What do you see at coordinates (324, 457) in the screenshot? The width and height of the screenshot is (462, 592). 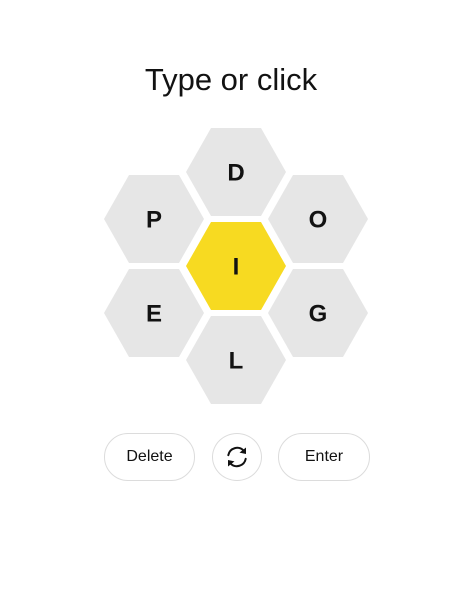 I see `enter-button: Enter` at bounding box center [324, 457].